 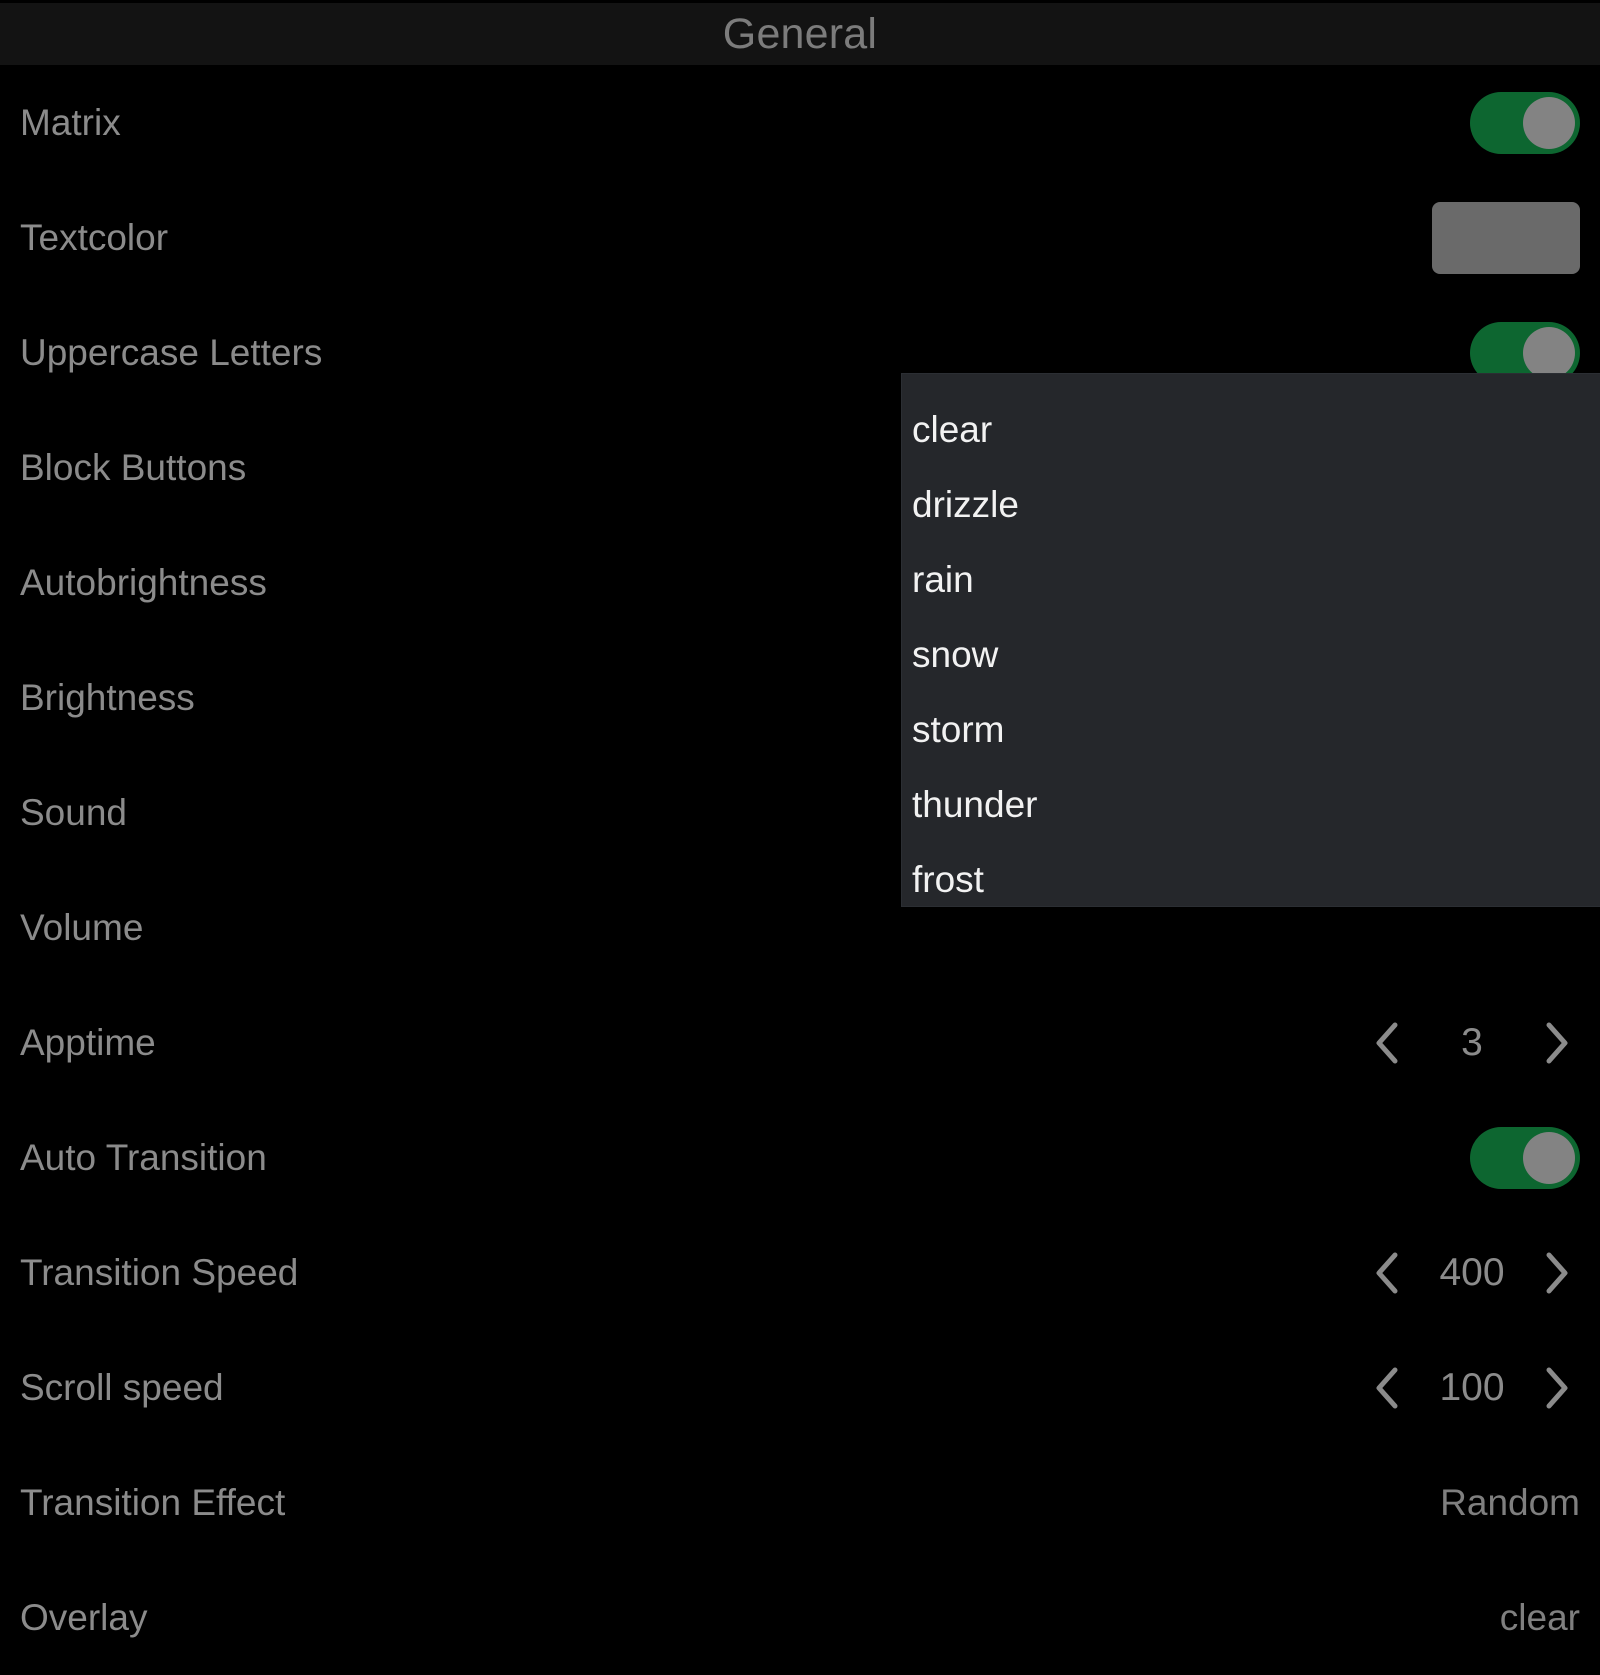 I want to click on row-label: Textcolor, so click(x=94, y=237).